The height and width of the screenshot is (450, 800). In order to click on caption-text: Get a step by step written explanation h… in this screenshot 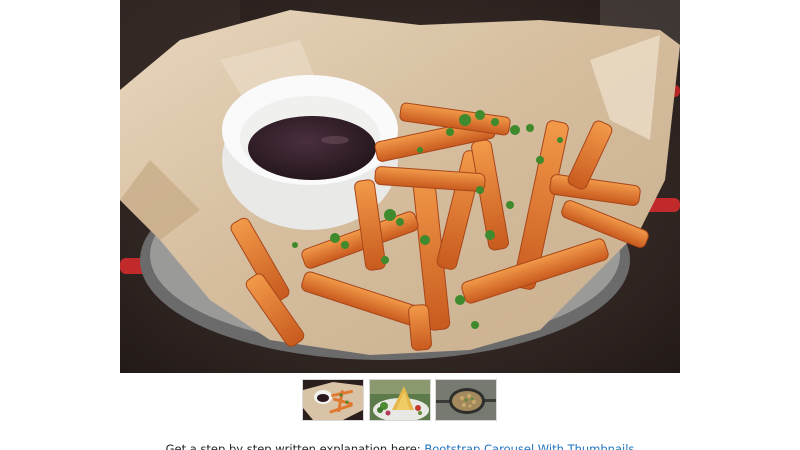, I will do `click(295, 446)`.